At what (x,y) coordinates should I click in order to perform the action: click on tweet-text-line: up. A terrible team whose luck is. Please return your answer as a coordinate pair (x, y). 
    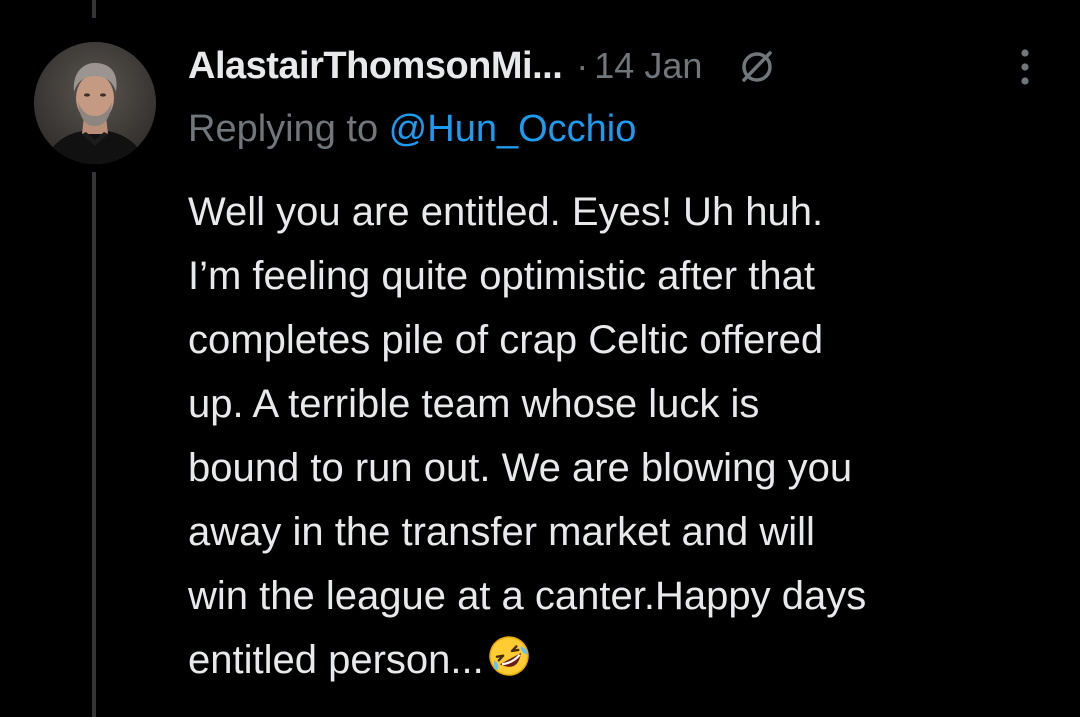
    Looking at the image, I should click on (474, 404).